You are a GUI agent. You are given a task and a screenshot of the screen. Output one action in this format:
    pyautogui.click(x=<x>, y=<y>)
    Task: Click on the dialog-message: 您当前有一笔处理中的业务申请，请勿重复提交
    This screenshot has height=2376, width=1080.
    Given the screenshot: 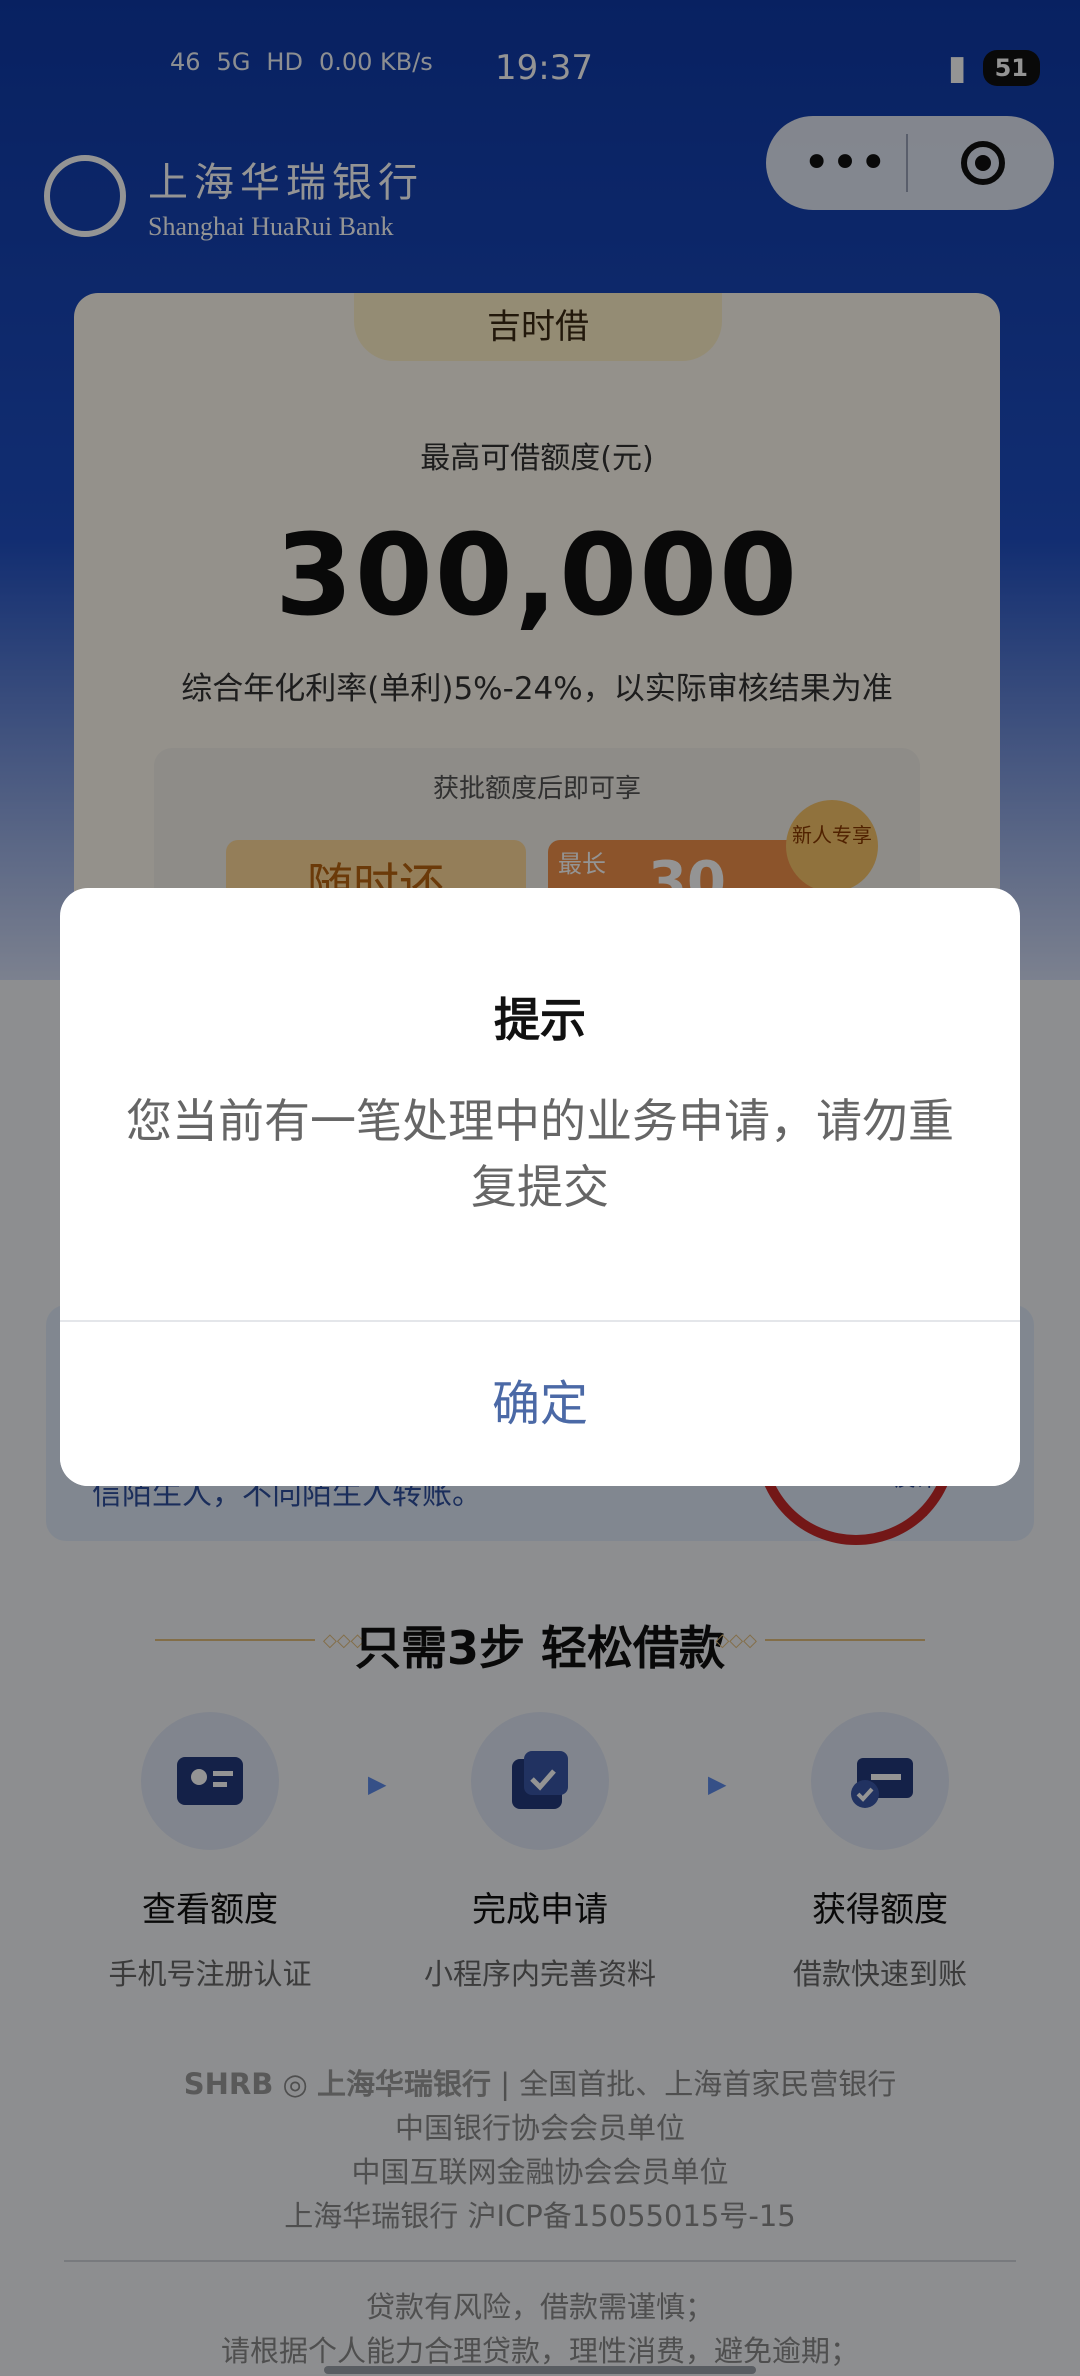 What is the action you would take?
    pyautogui.click(x=540, y=1154)
    